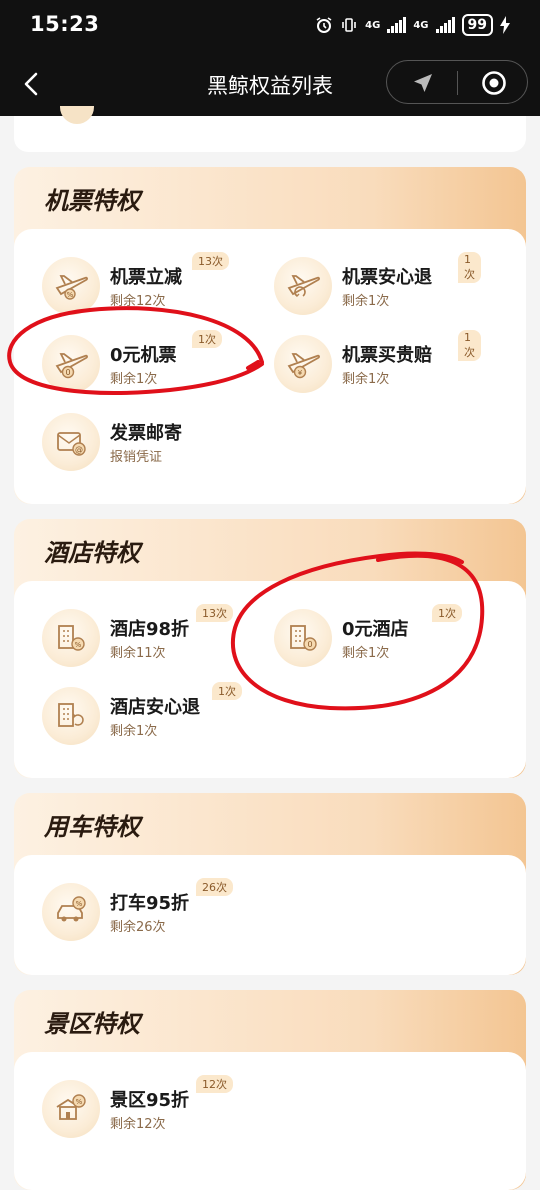  What do you see at coordinates (494, 83) in the screenshot?
I see `close-target-icon` at bounding box center [494, 83].